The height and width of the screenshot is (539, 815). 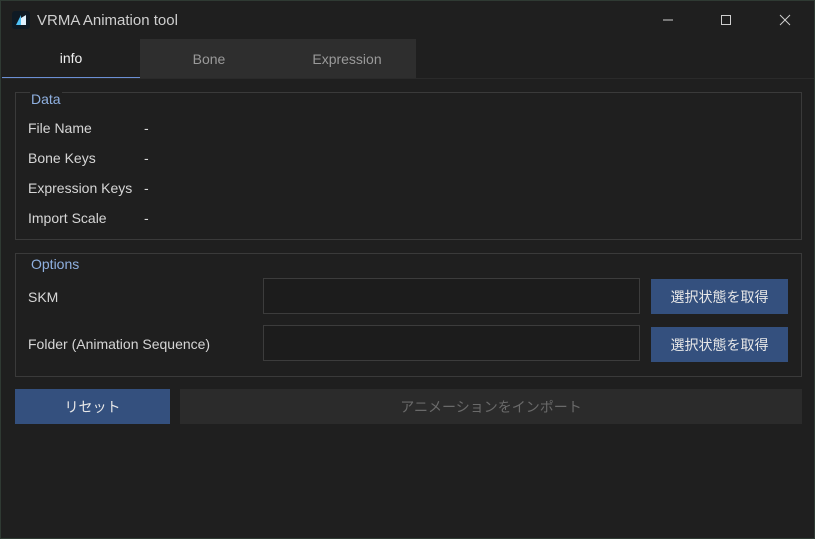 I want to click on minimize-button, so click(x=668, y=20).